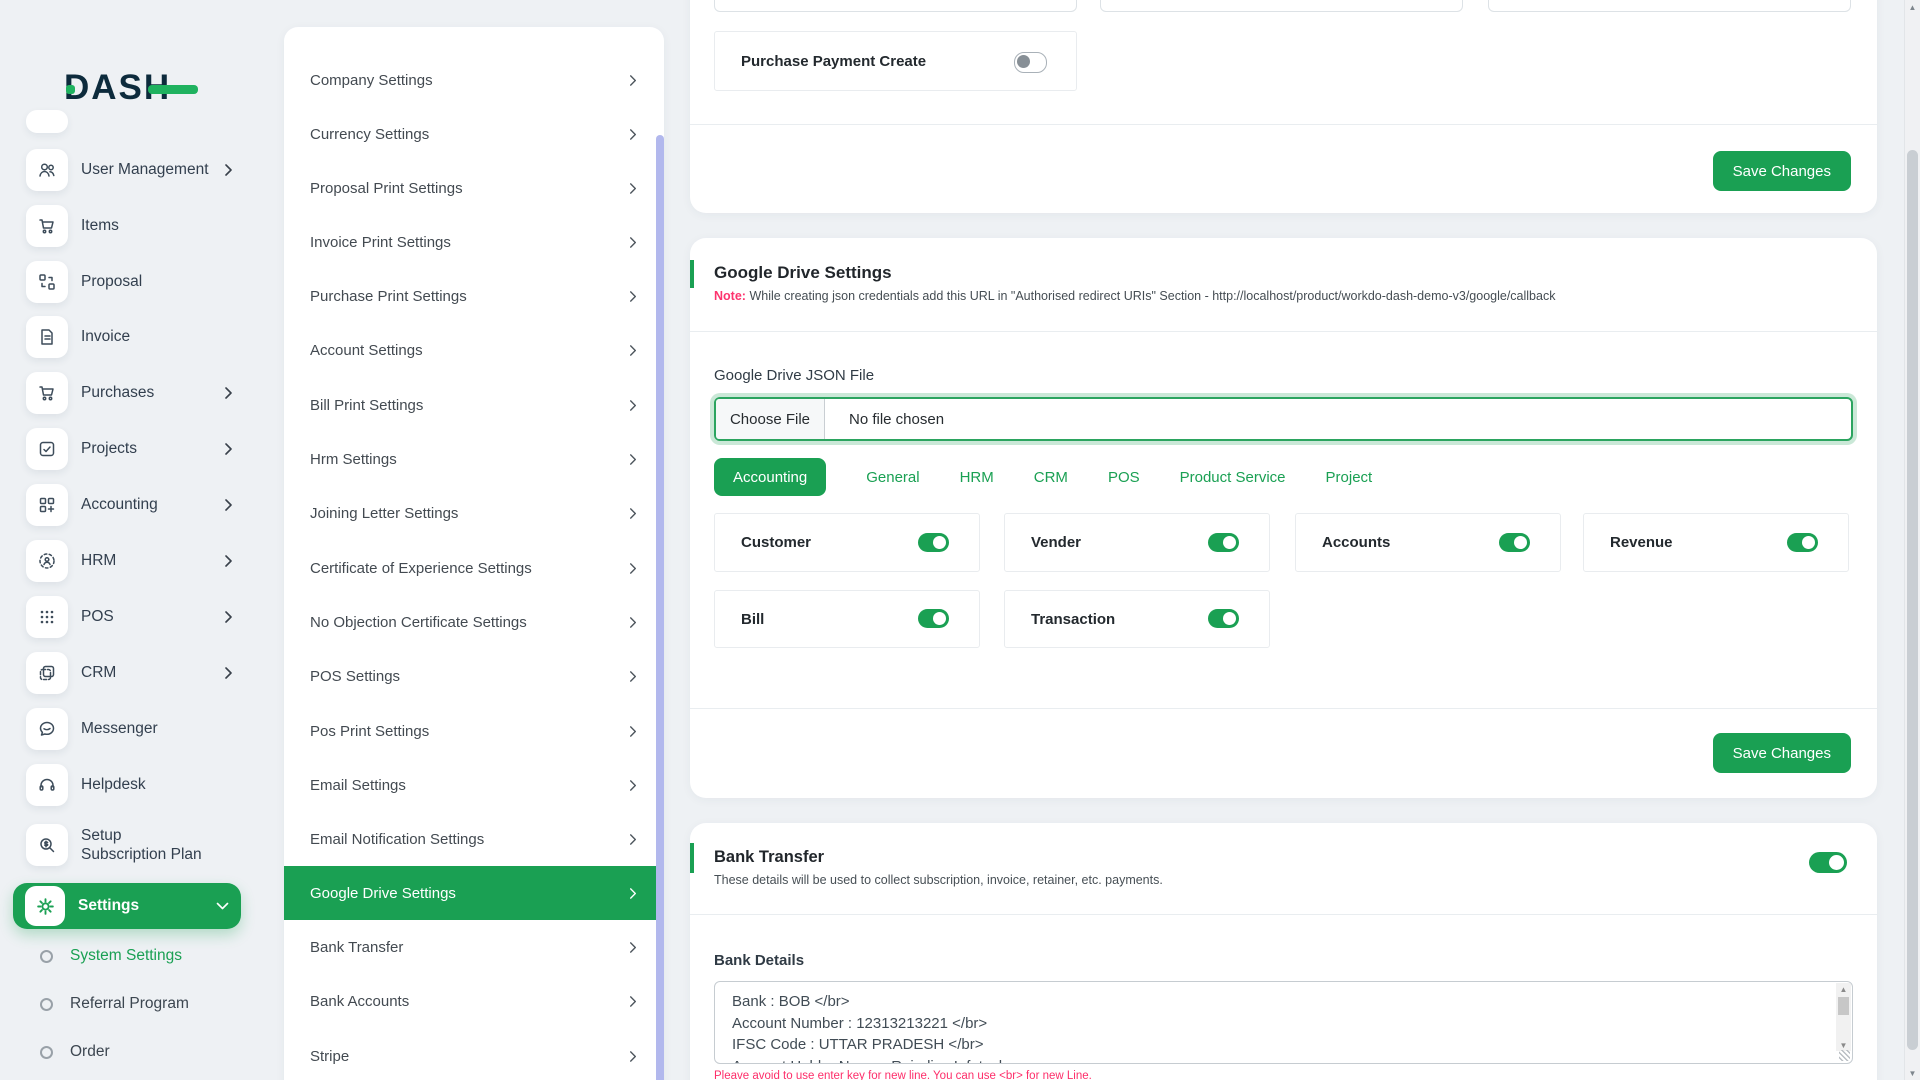 The height and width of the screenshot is (1080, 1920). I want to click on settings-nav-bank-accounts: Bank Accounts, so click(474, 1001).